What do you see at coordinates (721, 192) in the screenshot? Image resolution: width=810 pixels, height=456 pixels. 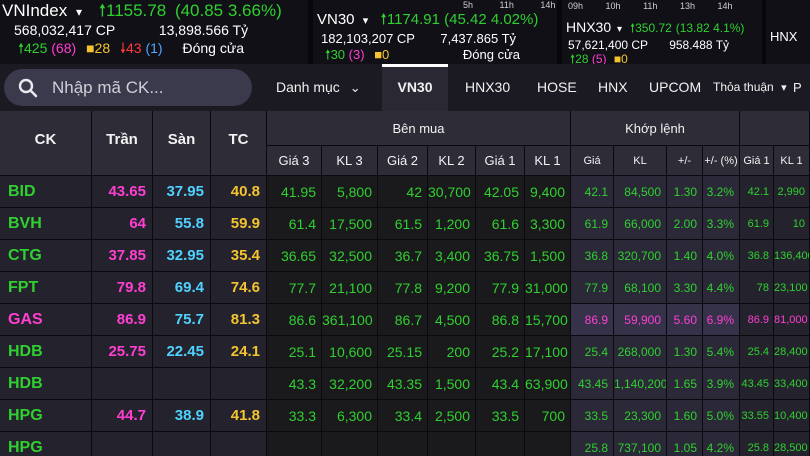 I see `match-change-pct: 3.2%` at bounding box center [721, 192].